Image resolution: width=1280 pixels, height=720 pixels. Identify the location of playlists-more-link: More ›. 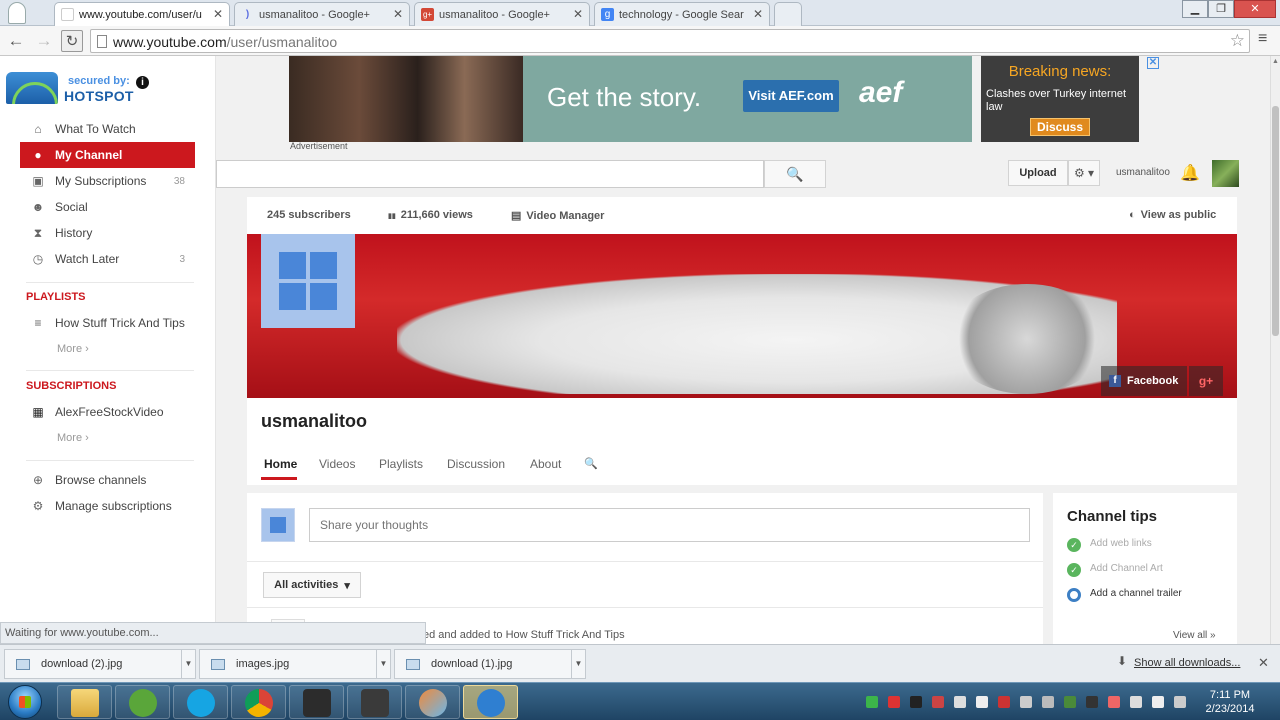
(73, 349).